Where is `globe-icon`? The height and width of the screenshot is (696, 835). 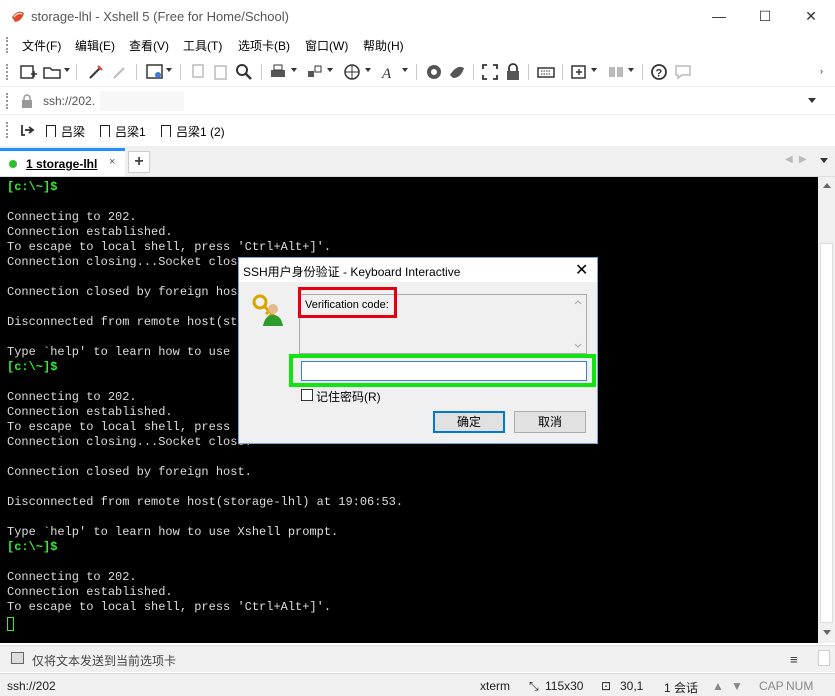
globe-icon is located at coordinates (352, 72).